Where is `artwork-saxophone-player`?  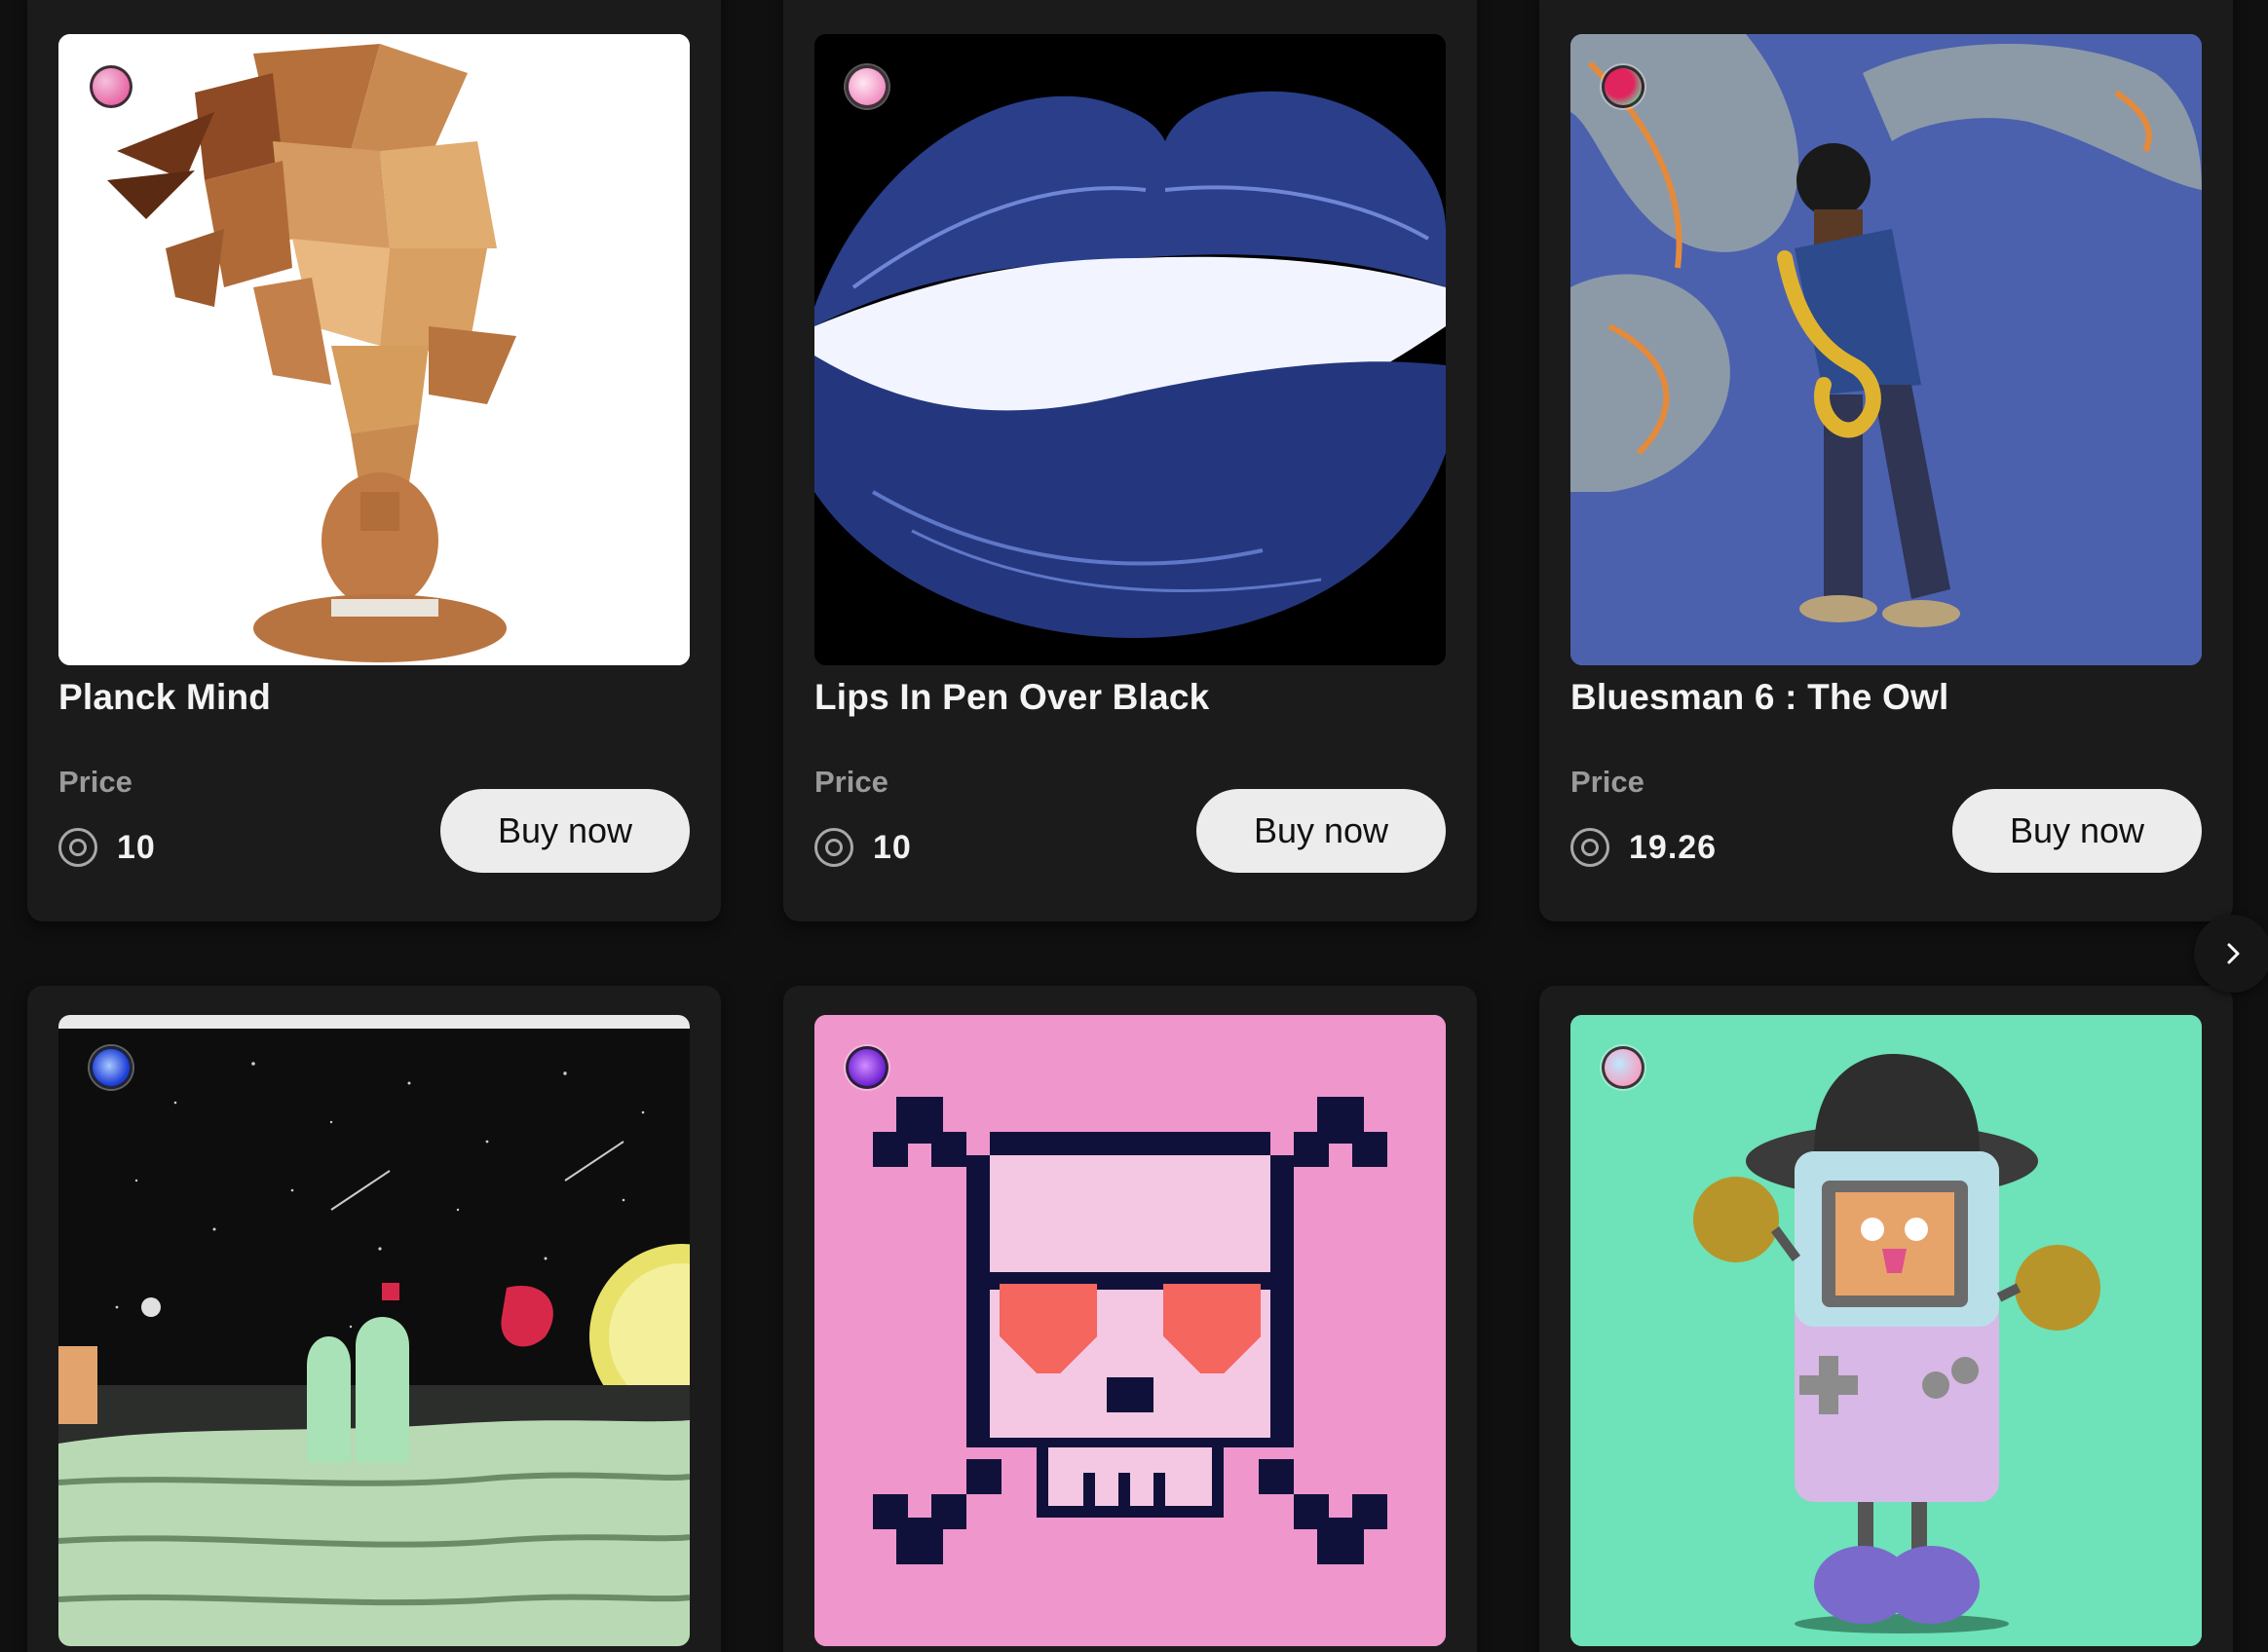
artwork-saxophone-player is located at coordinates (1886, 349).